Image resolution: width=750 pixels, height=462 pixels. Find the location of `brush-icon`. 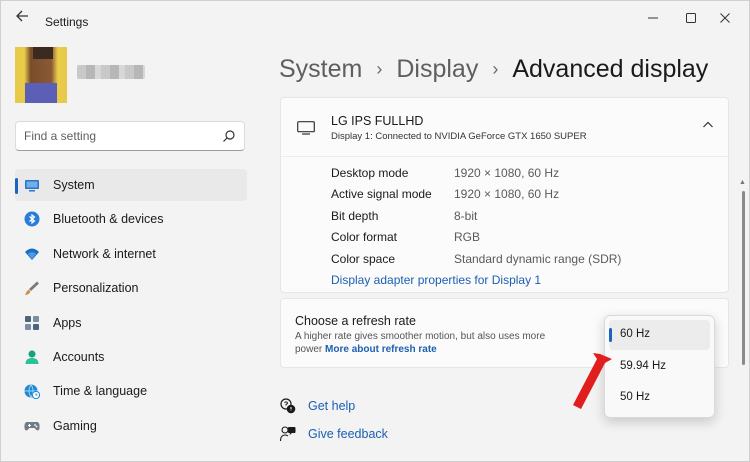

brush-icon is located at coordinates (32, 288).